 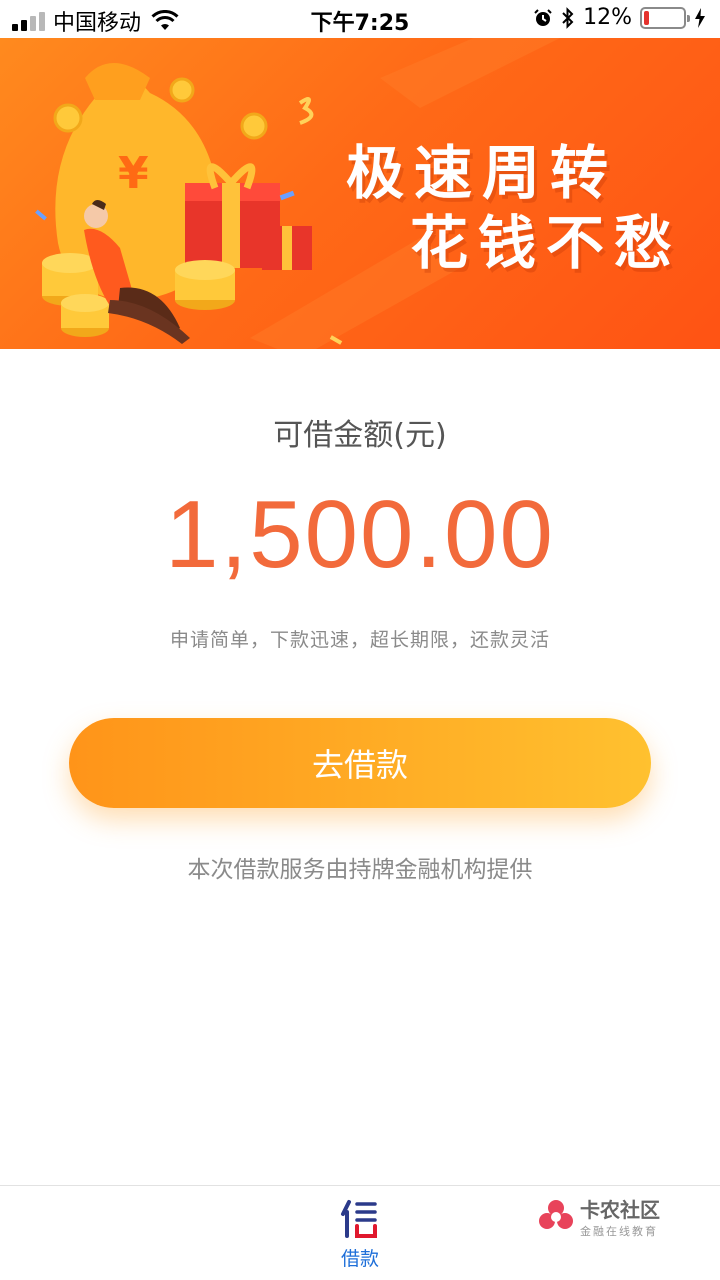 I want to click on xin-logo-icon, so click(x=359, y=1219).